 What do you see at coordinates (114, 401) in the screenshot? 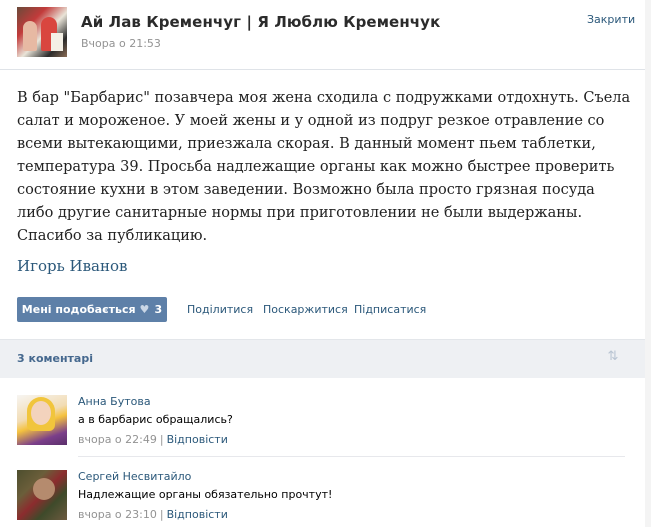
I see `comment-author: Анна Бутова` at bounding box center [114, 401].